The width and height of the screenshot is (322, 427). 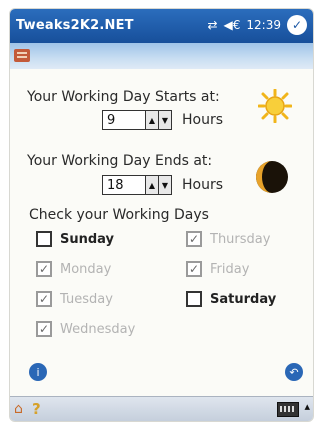 What do you see at coordinates (203, 185) in the screenshot?
I see `end-hour-unit: Hours` at bounding box center [203, 185].